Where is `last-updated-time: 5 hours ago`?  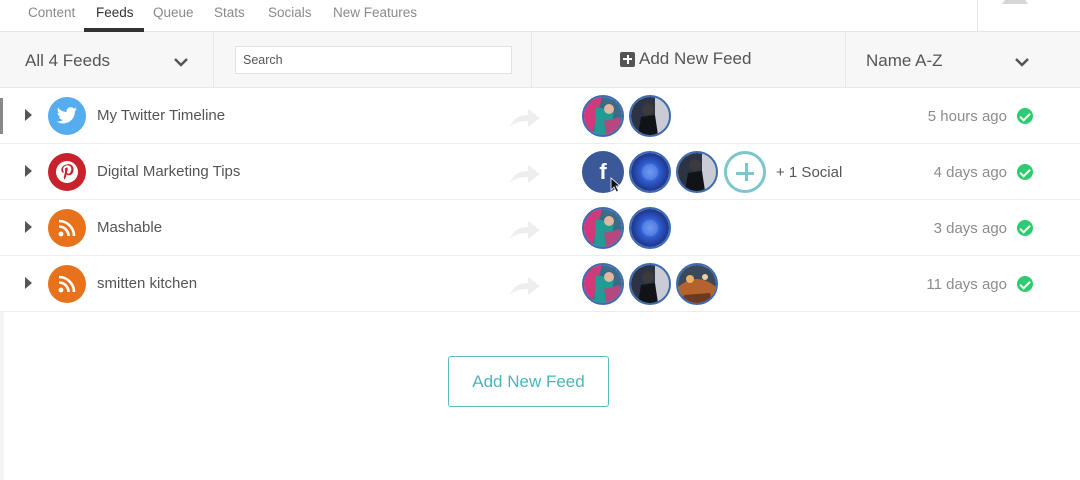 last-updated-time: 5 hours ago is located at coordinates (967, 116).